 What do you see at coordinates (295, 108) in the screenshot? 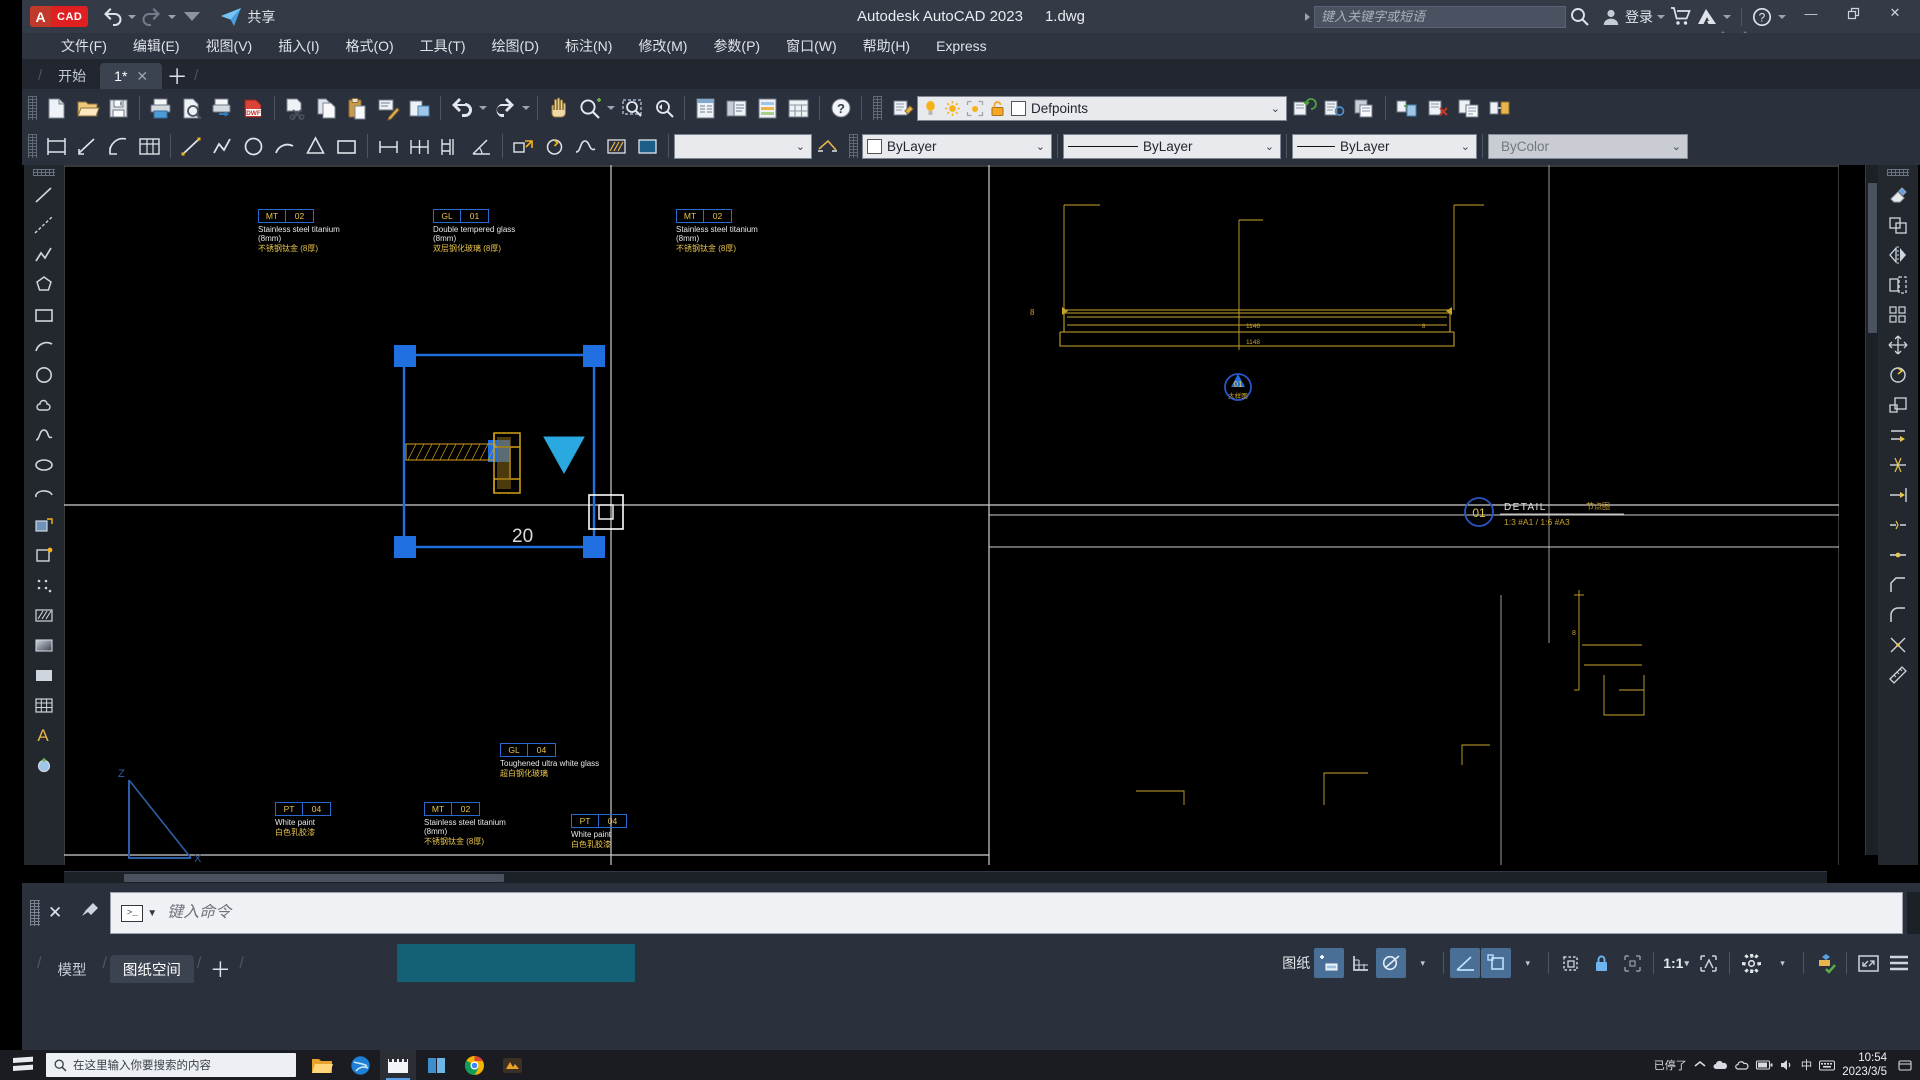
I see `cut-icon` at bounding box center [295, 108].